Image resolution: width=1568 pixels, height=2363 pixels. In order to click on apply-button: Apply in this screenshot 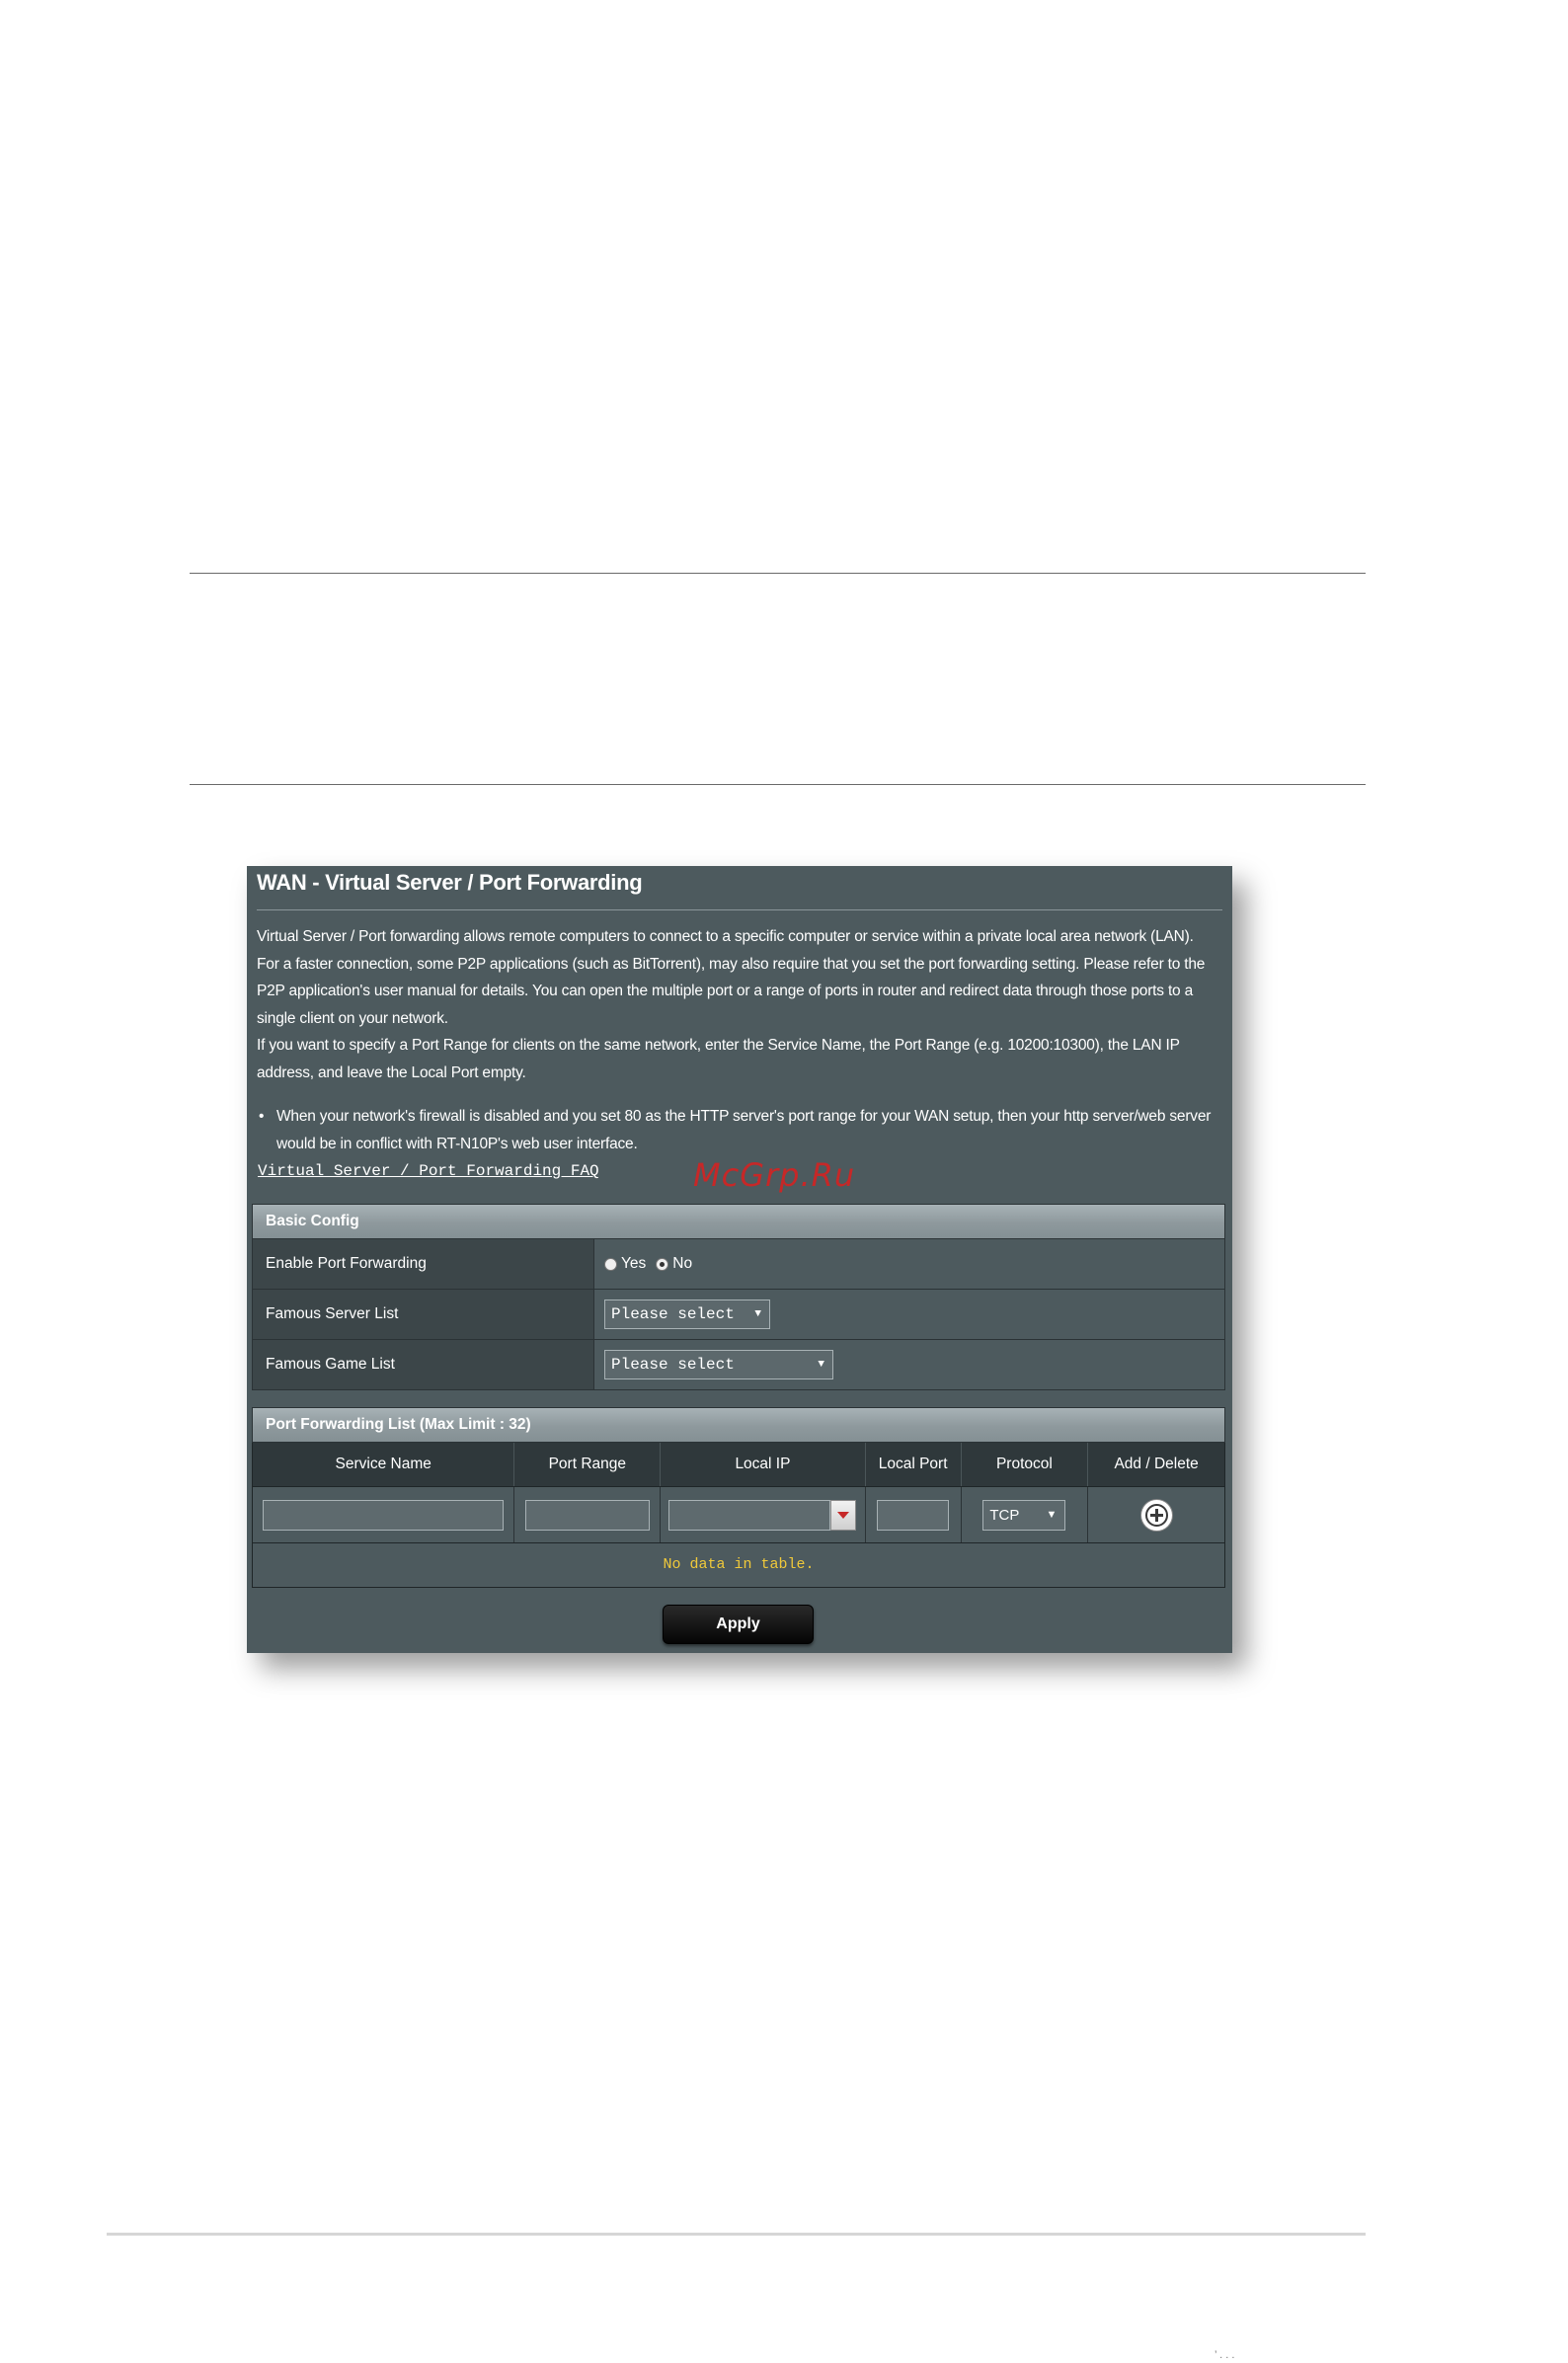, I will do `click(739, 1624)`.